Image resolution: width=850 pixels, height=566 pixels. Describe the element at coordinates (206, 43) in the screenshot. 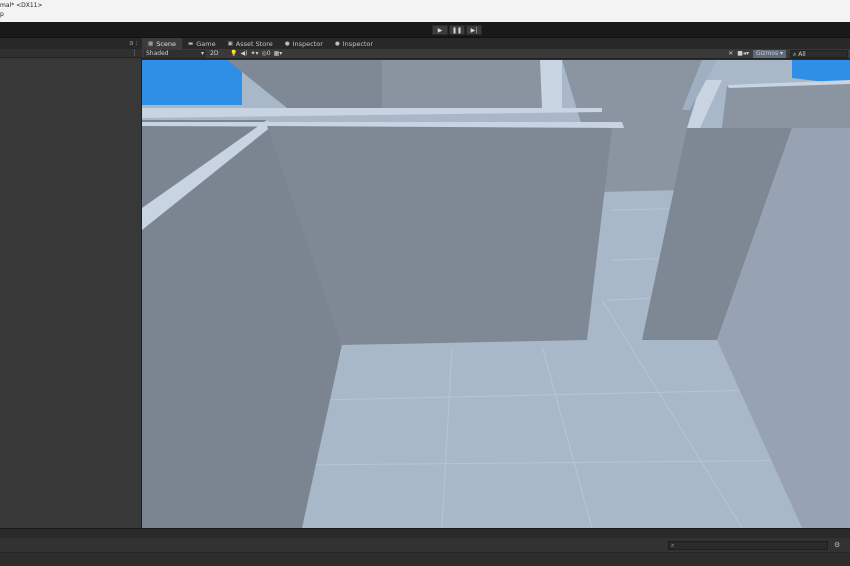

I see `tab-label: Game` at that location.